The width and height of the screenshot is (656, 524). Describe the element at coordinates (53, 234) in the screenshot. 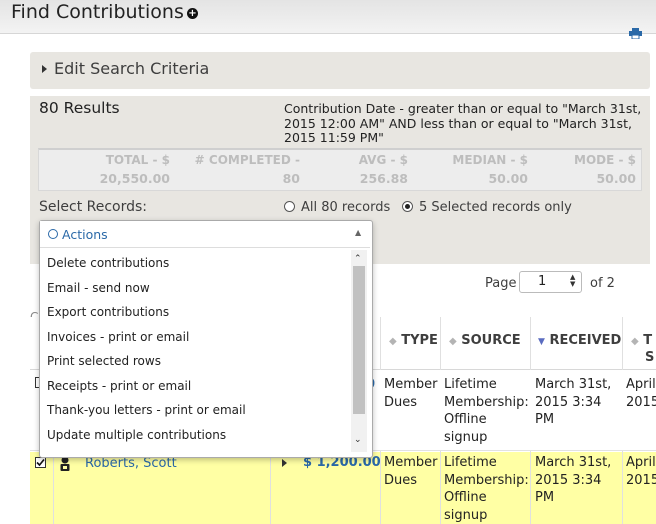

I see `actions-icon` at that location.